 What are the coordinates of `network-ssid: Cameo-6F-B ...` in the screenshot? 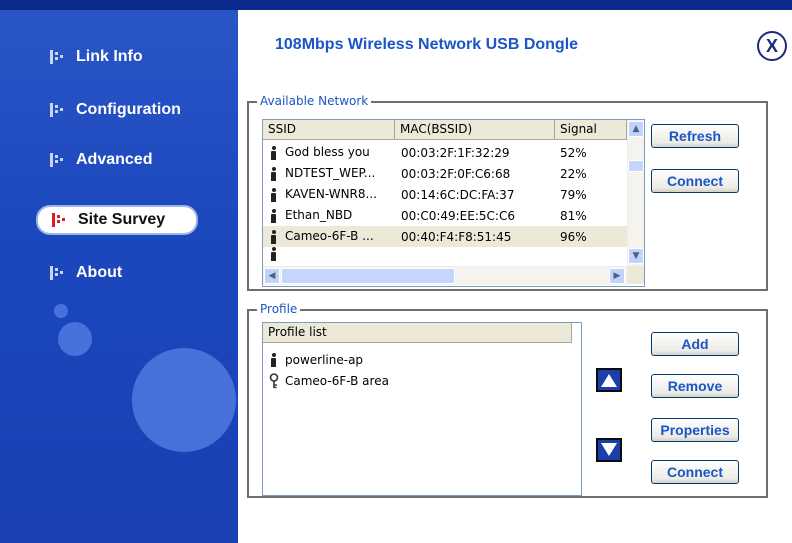 It's located at (329, 236).